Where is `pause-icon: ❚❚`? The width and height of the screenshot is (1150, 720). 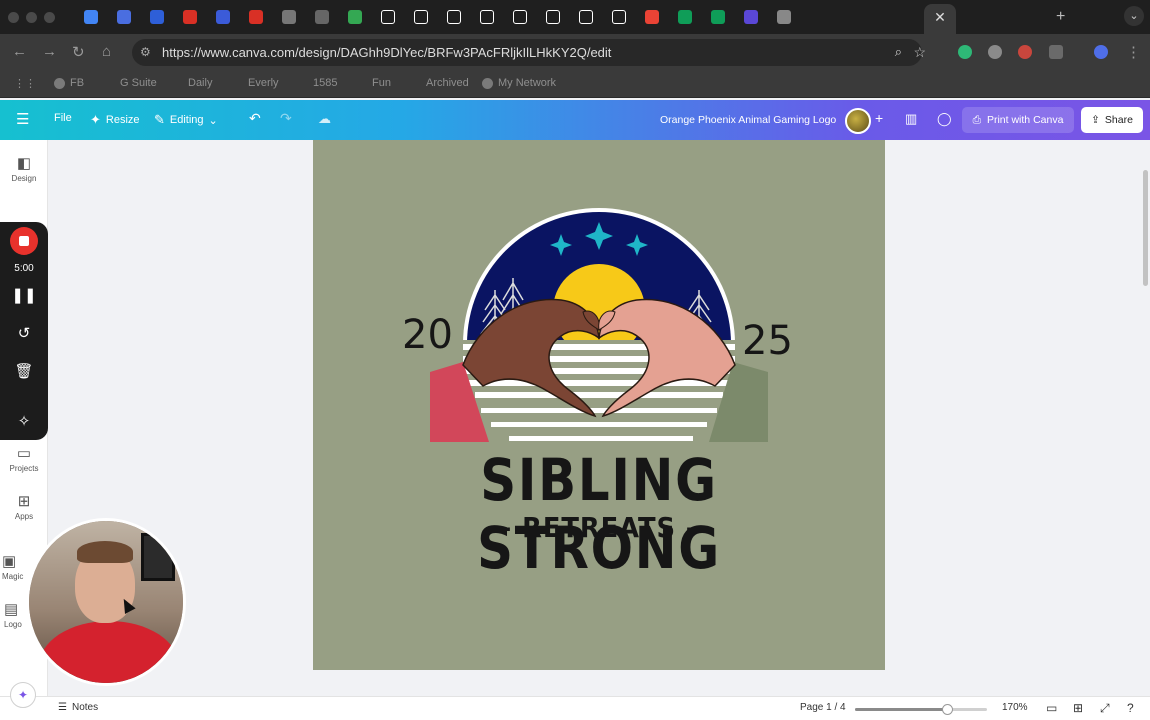
pause-icon: ❚❚ is located at coordinates (24, 295).